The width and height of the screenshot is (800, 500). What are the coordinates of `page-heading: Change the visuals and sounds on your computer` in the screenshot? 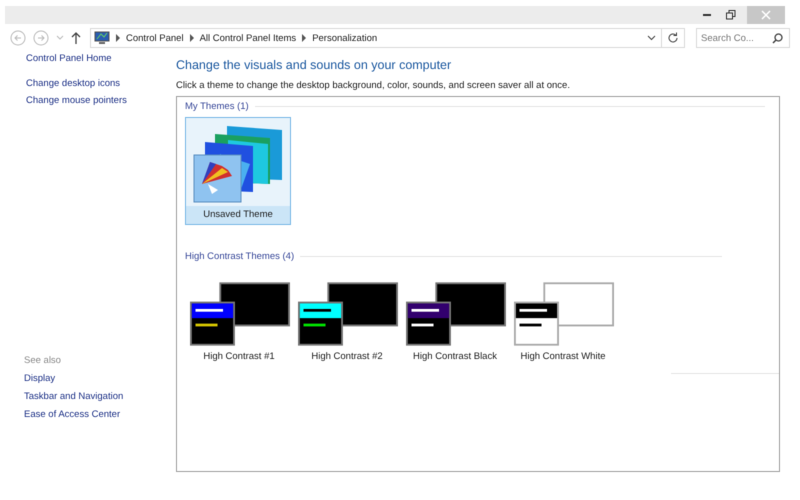 It's located at (314, 65).